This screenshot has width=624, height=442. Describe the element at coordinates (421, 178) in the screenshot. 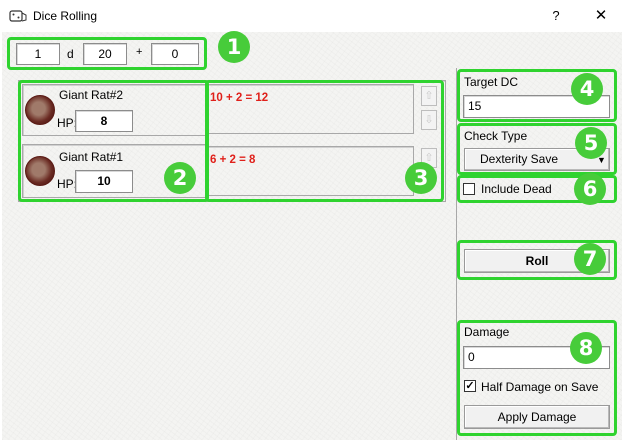

I see `annotation-badge: 3` at that location.